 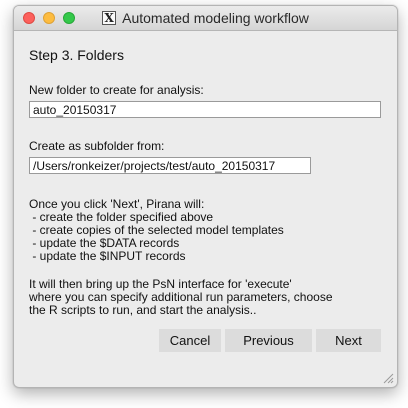 What do you see at coordinates (116, 90) in the screenshot?
I see `new-folder-label: New folder to create for analysis:` at bounding box center [116, 90].